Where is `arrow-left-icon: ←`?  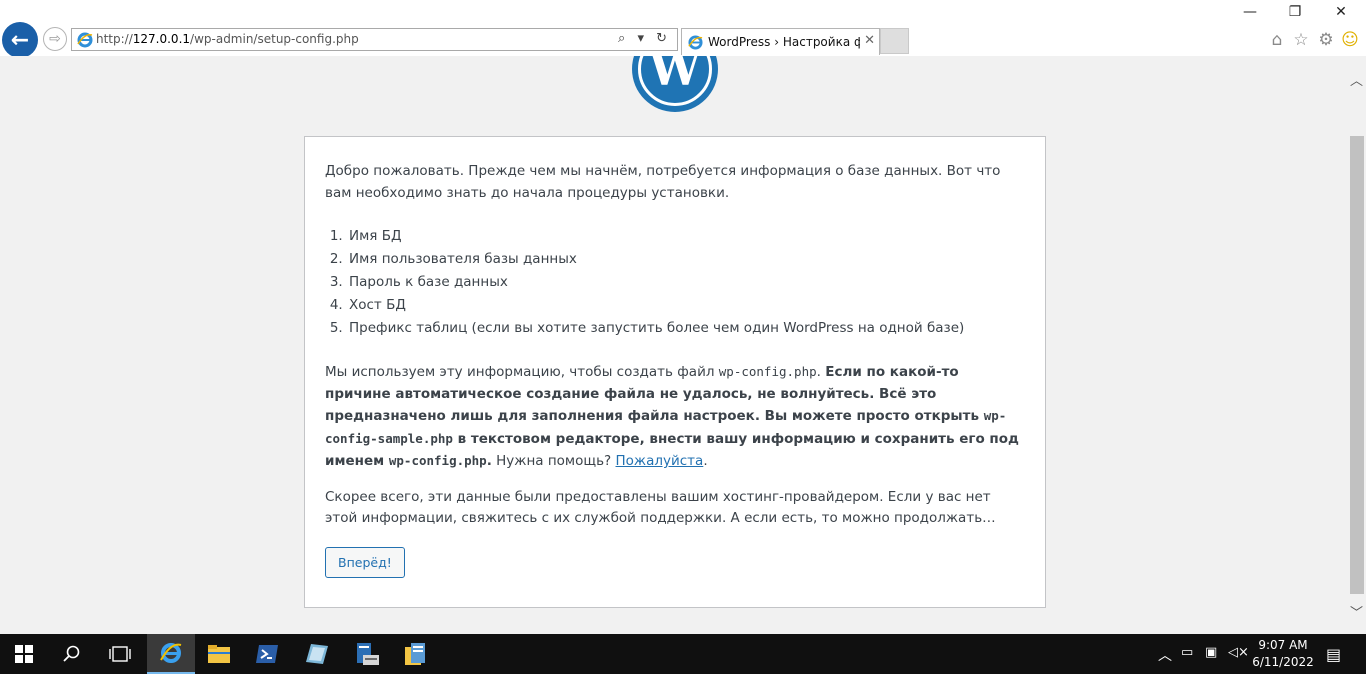
arrow-left-icon: ← is located at coordinates (20, 40).